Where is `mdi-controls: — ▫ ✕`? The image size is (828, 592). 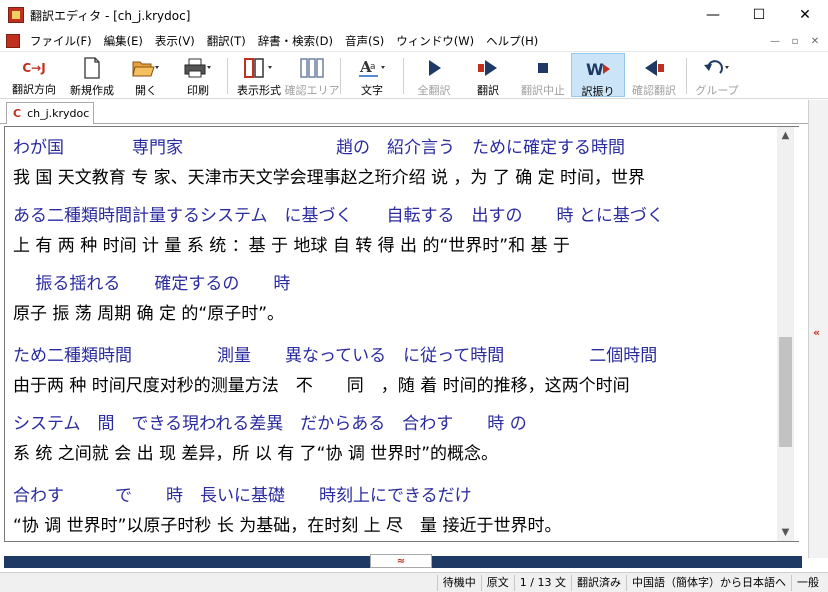
mdi-controls: — ▫ ✕ is located at coordinates (795, 41).